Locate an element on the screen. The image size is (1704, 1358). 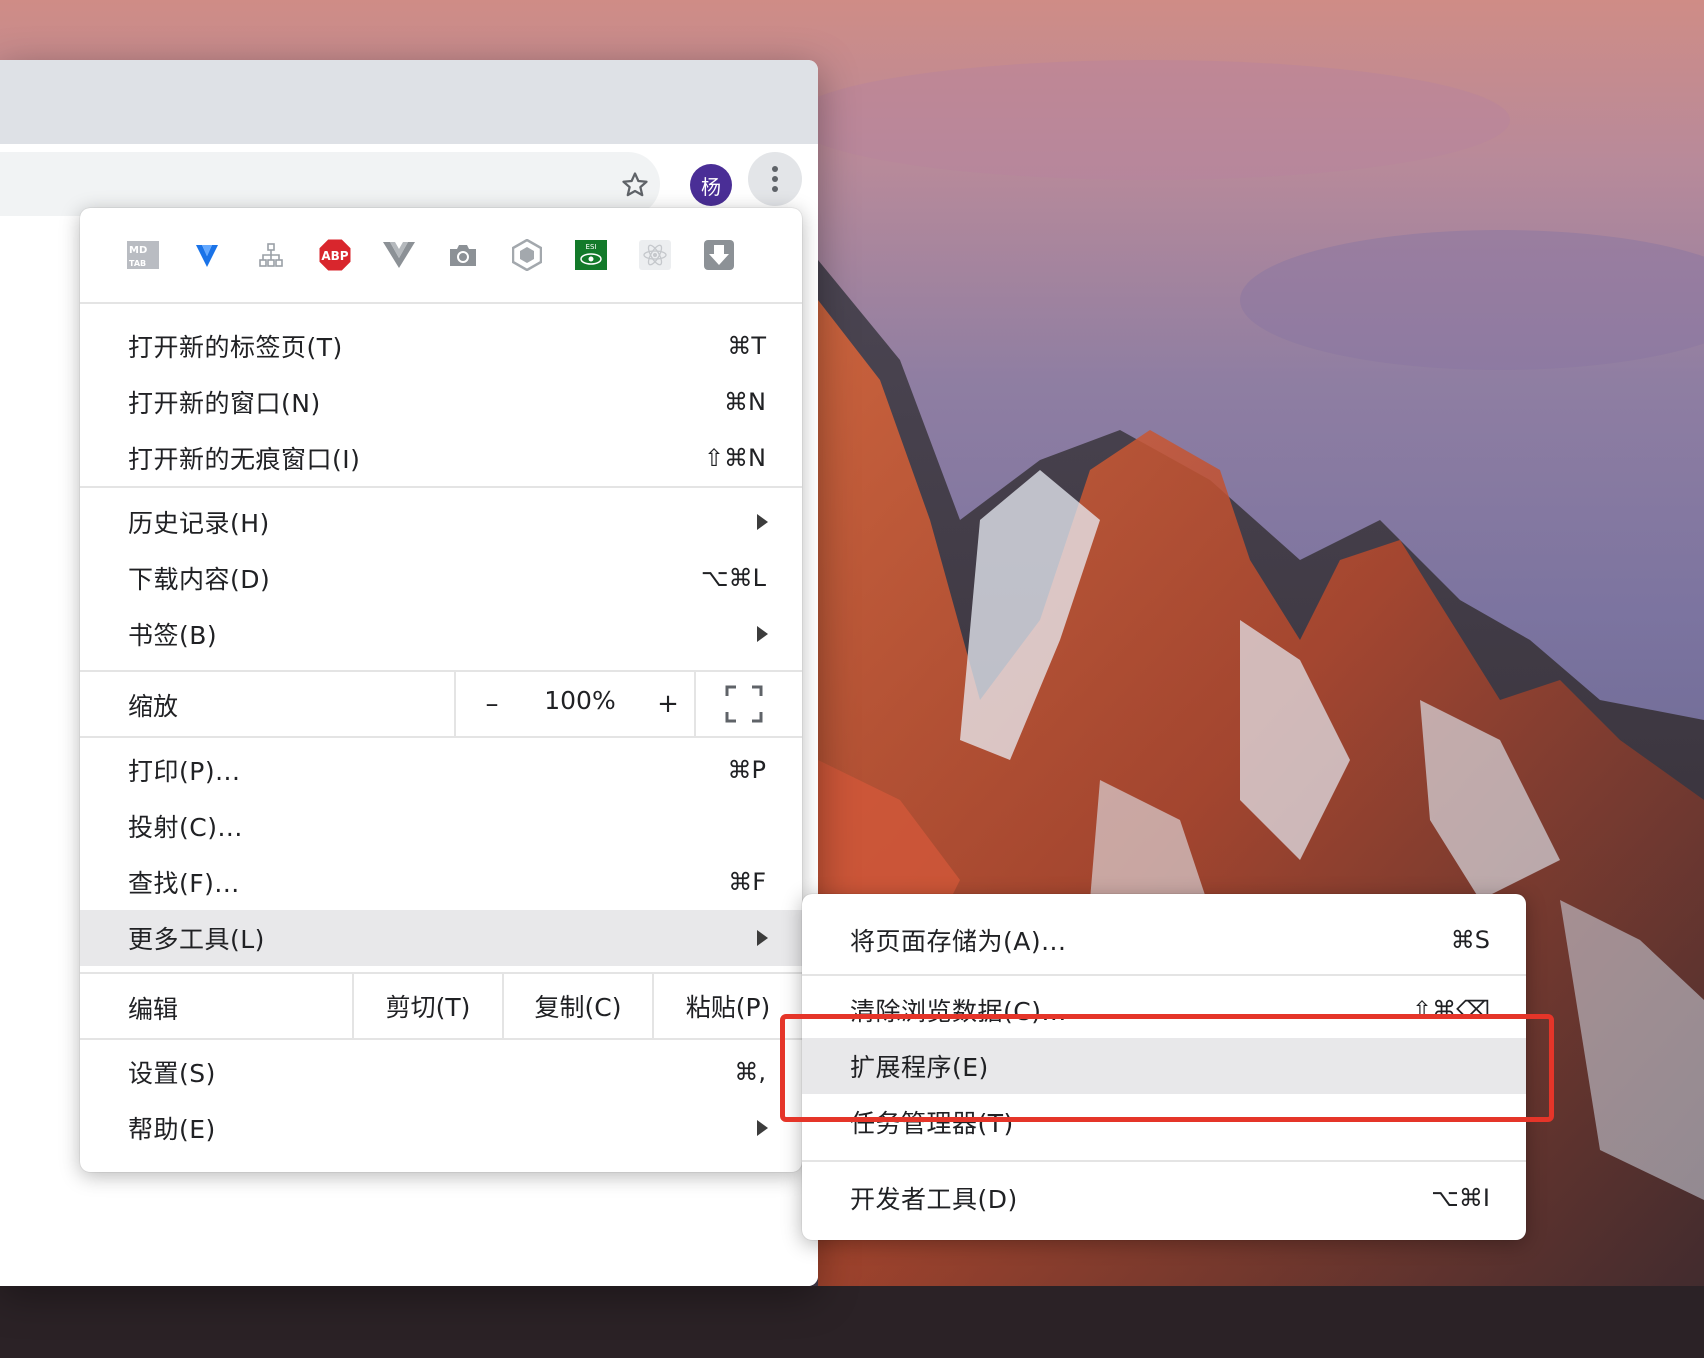
eye-extension-label: ESI is located at coordinates (591, 247).